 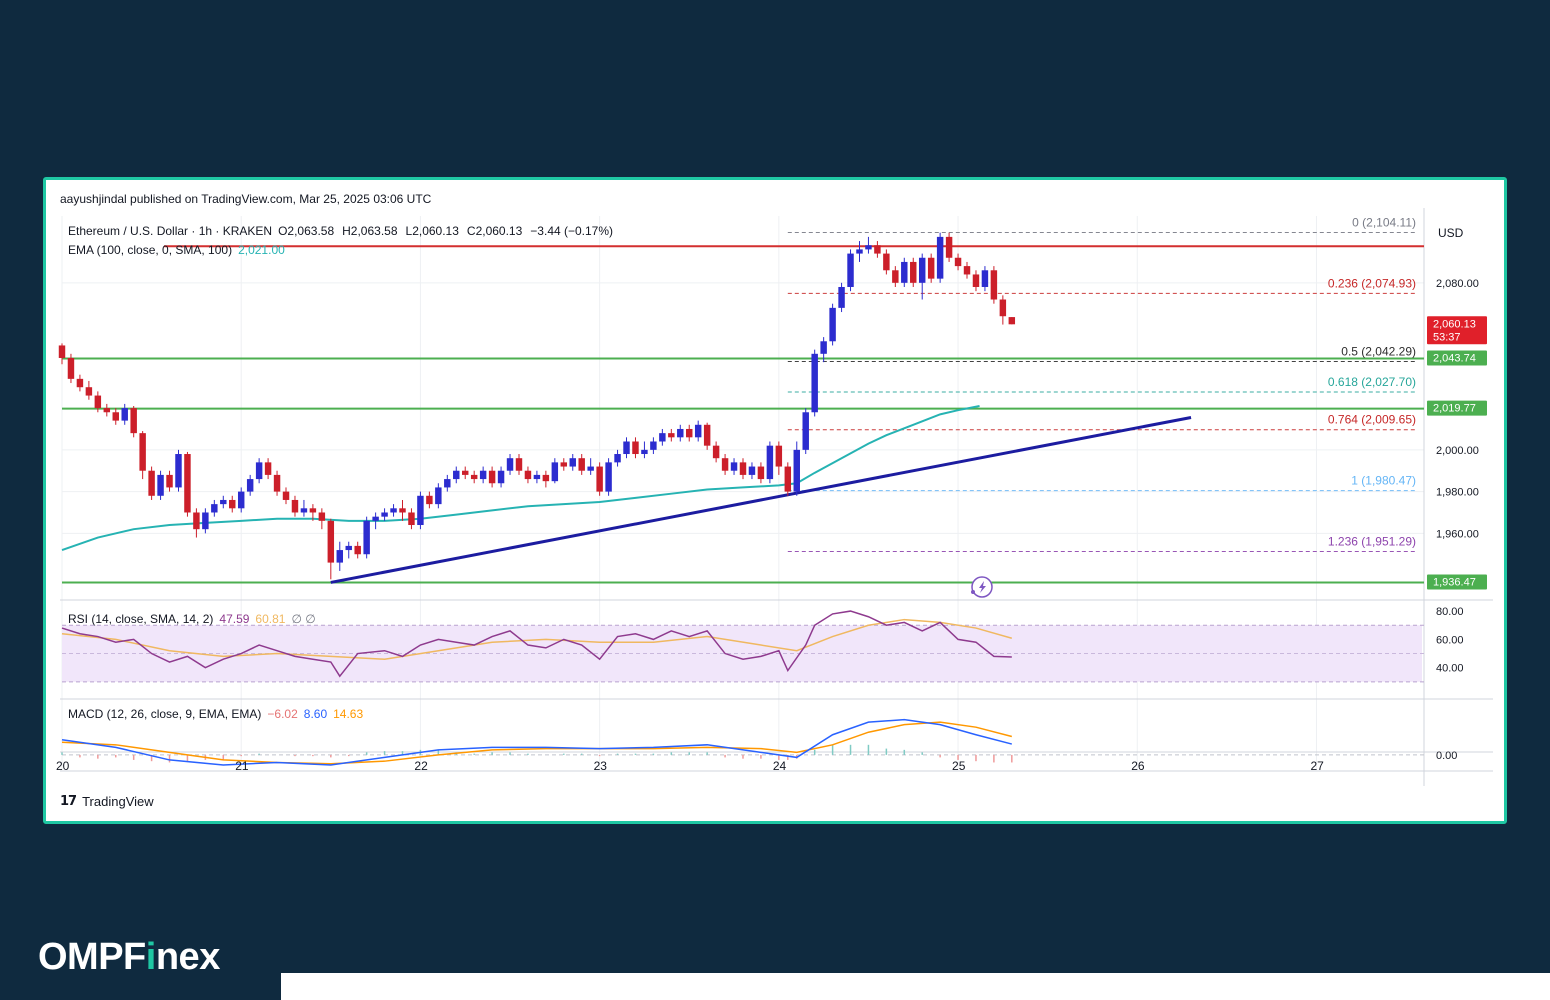 What do you see at coordinates (982, 587) in the screenshot?
I see `alert-icon` at bounding box center [982, 587].